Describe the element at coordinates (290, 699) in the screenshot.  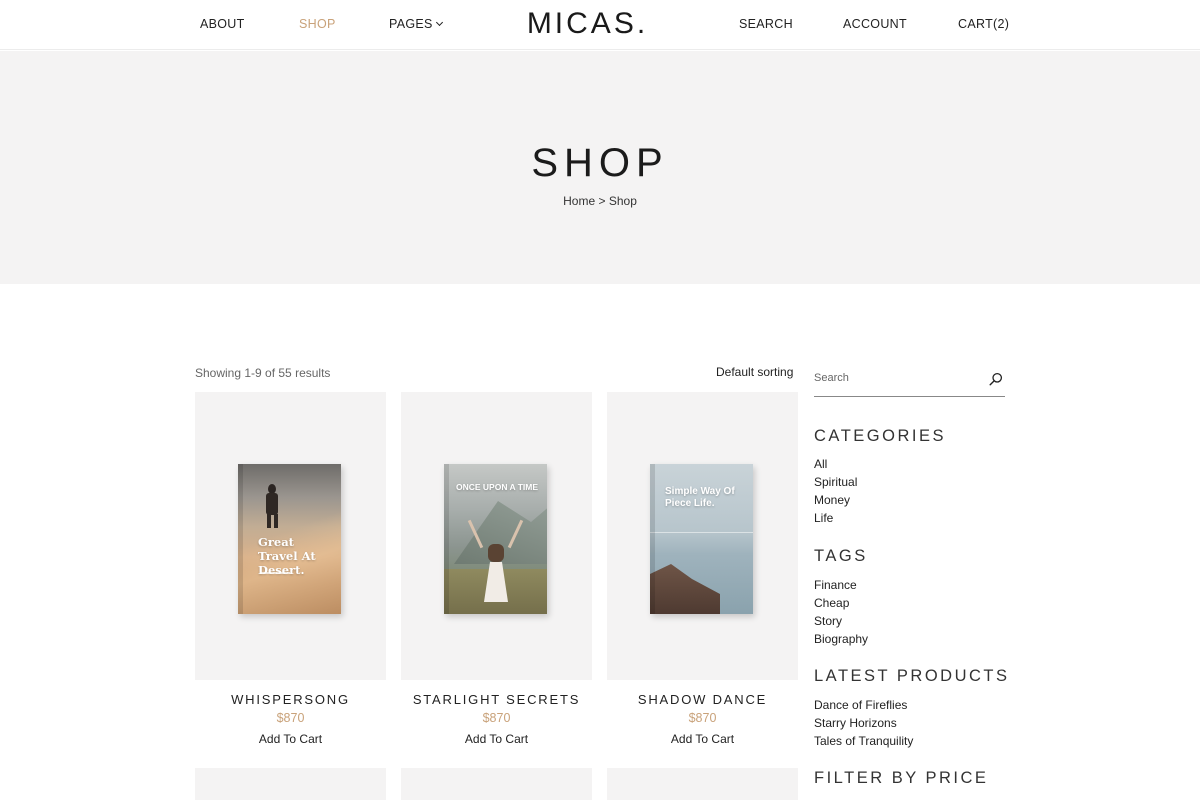
I see `product-name: WHISPERSONG` at that location.